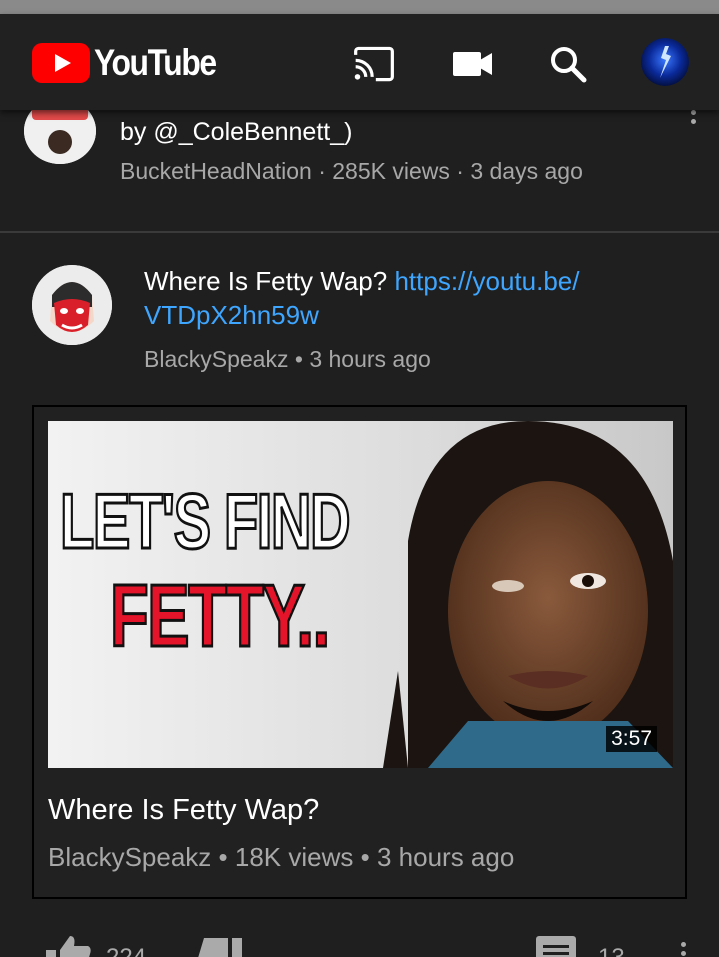 This screenshot has width=719, height=957. What do you see at coordinates (391, 171) in the screenshot?
I see `view-count: 285K views` at bounding box center [391, 171].